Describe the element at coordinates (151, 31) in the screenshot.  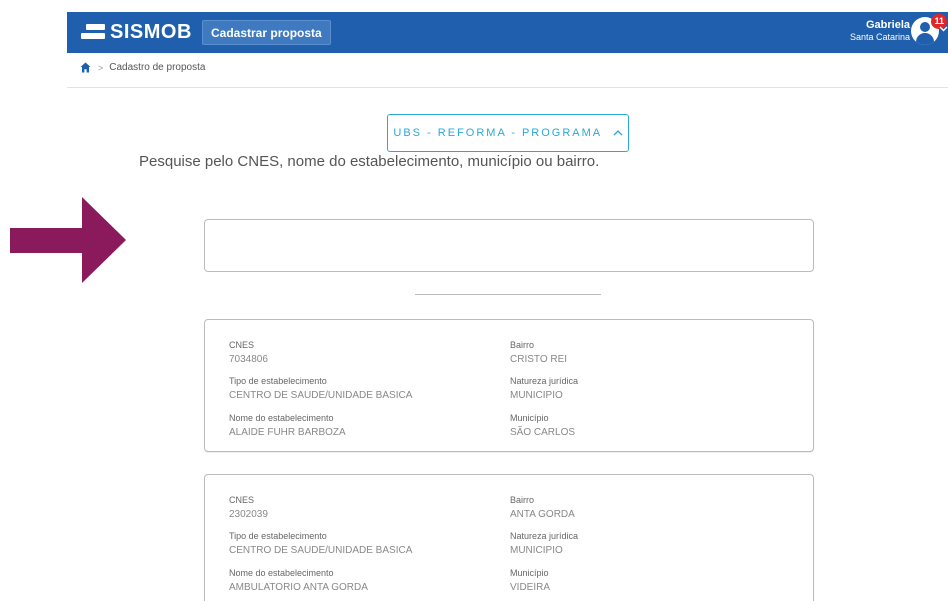
I see `logo-text: SISMOB` at that location.